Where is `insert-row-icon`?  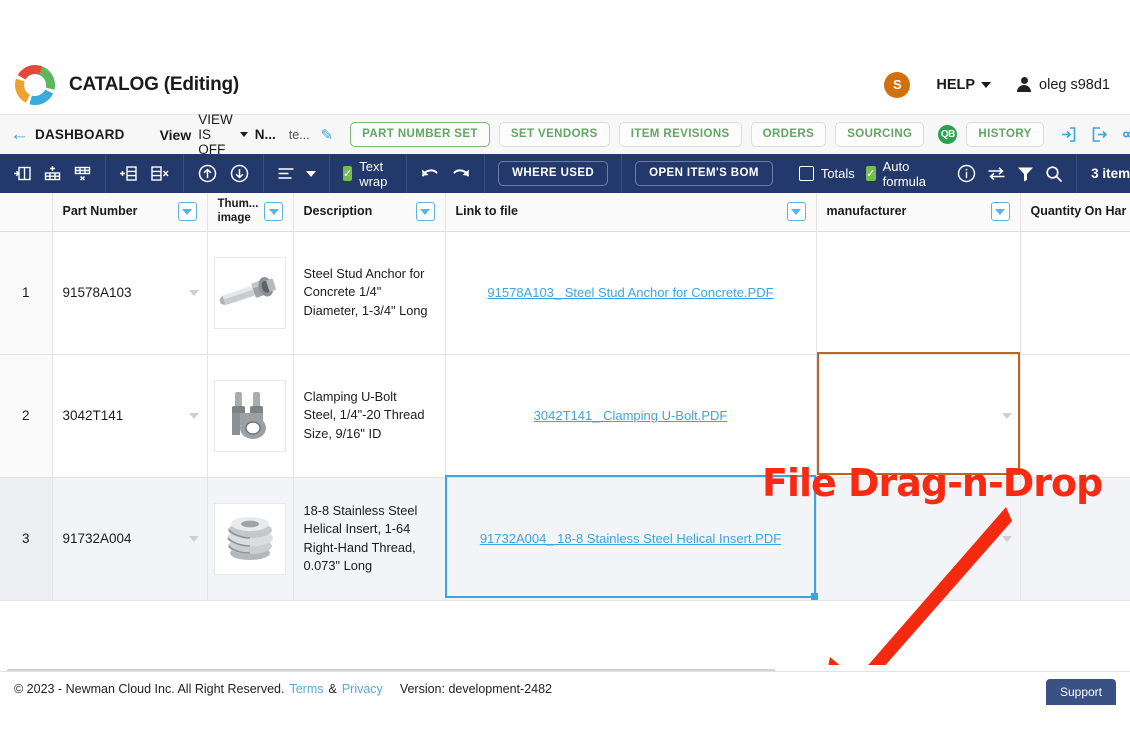
insert-row-icon is located at coordinates (52, 173).